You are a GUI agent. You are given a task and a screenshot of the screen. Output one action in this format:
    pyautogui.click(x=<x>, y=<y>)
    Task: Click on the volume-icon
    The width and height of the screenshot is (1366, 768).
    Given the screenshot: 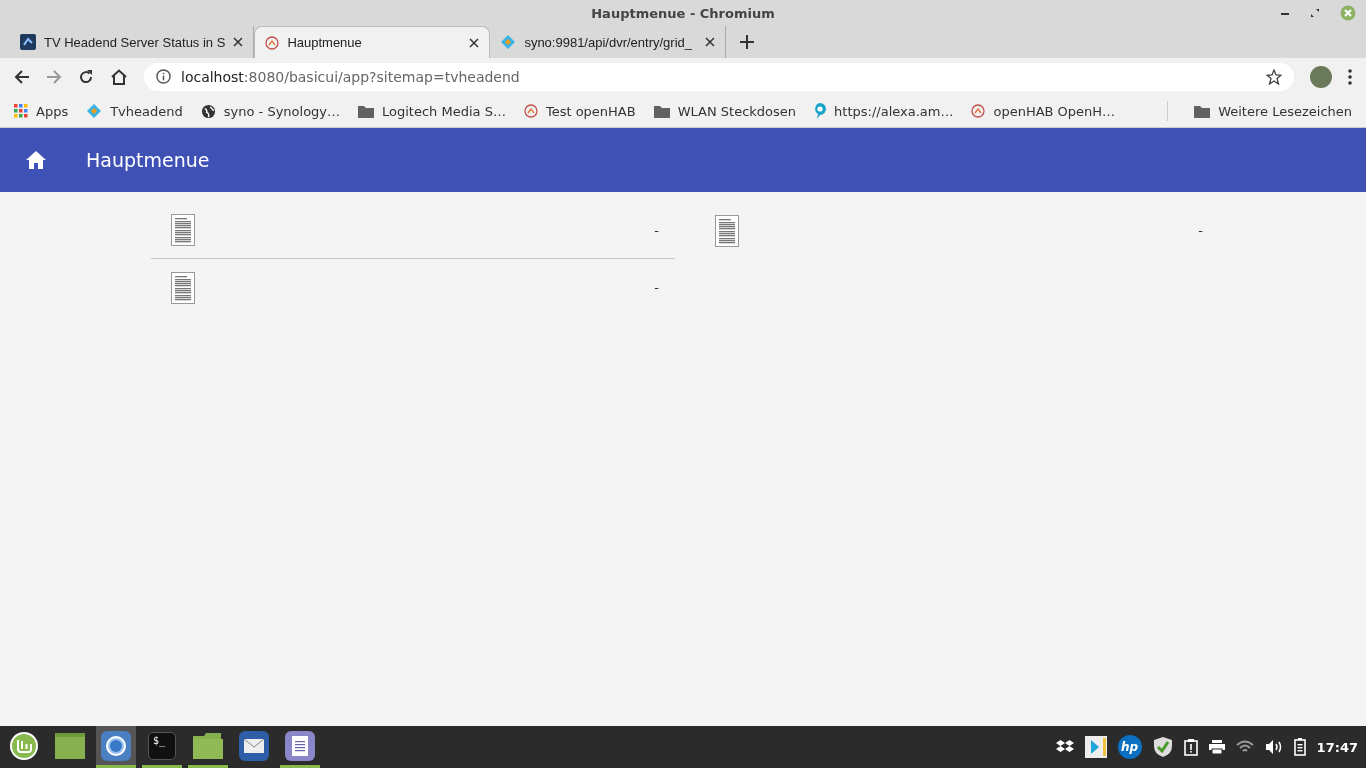 What is the action you would take?
    pyautogui.click(x=1273, y=747)
    